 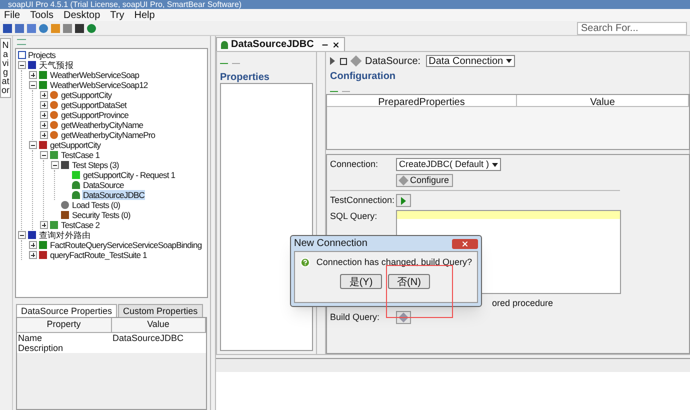 What do you see at coordinates (449, 164) in the screenshot?
I see `connection-dropdown: CreateJDBC( Default )` at bounding box center [449, 164].